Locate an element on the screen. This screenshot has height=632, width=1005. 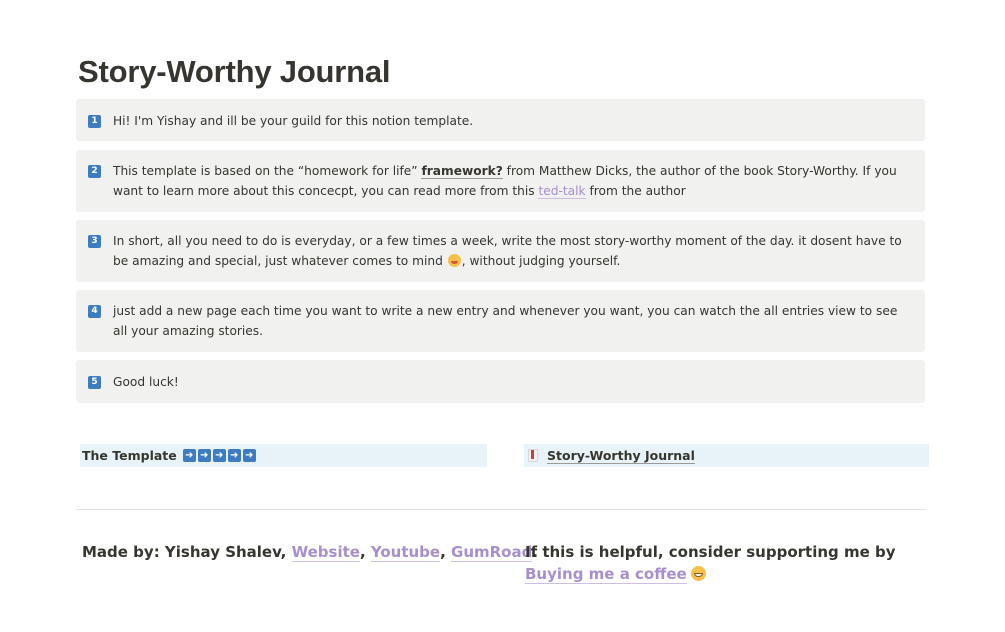
website-link: Website is located at coordinates (325, 552).